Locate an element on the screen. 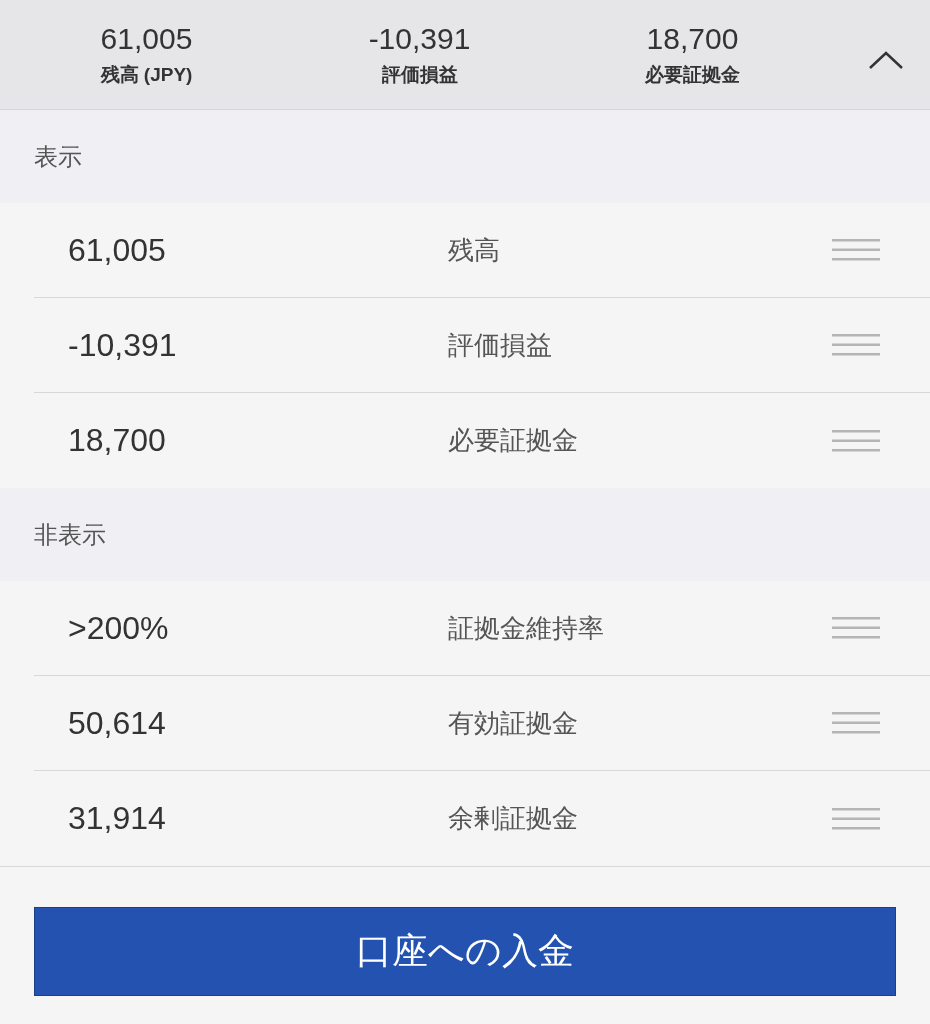  section-title: 表示 is located at coordinates (58, 156).